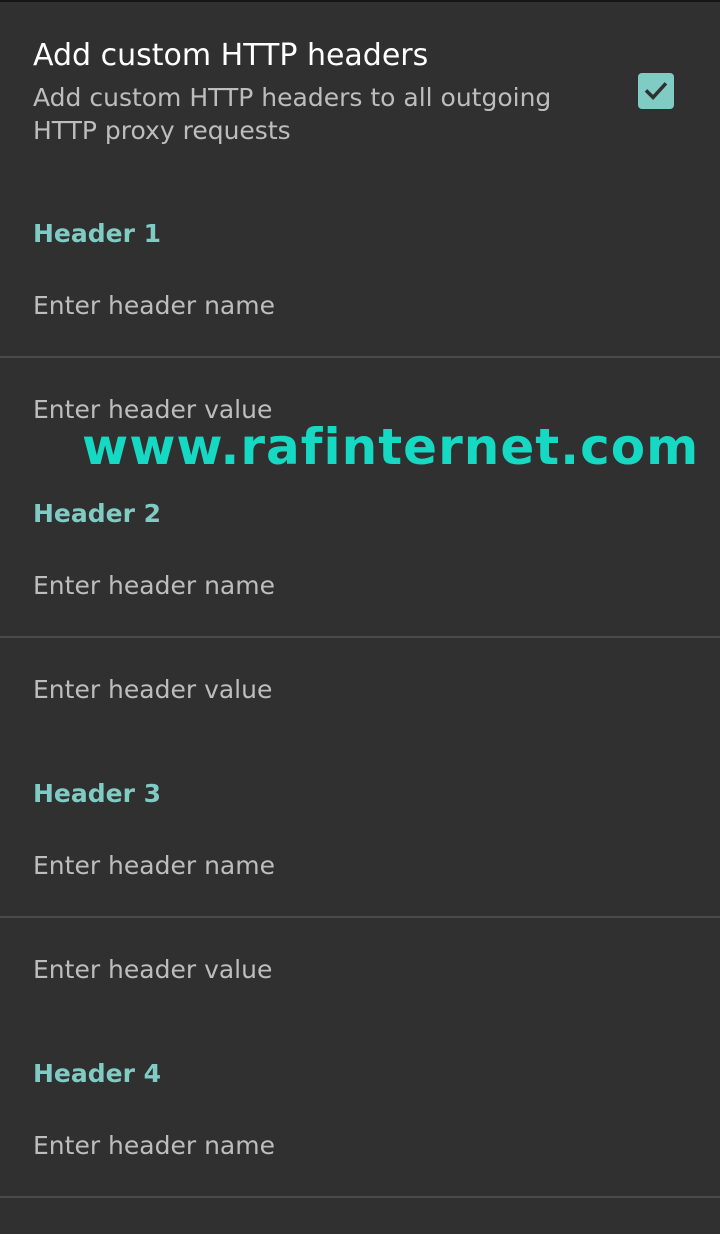 The height and width of the screenshot is (1234, 720). What do you see at coordinates (153, 689) in the screenshot?
I see `header-2-value-placeholder: Enter header value` at bounding box center [153, 689].